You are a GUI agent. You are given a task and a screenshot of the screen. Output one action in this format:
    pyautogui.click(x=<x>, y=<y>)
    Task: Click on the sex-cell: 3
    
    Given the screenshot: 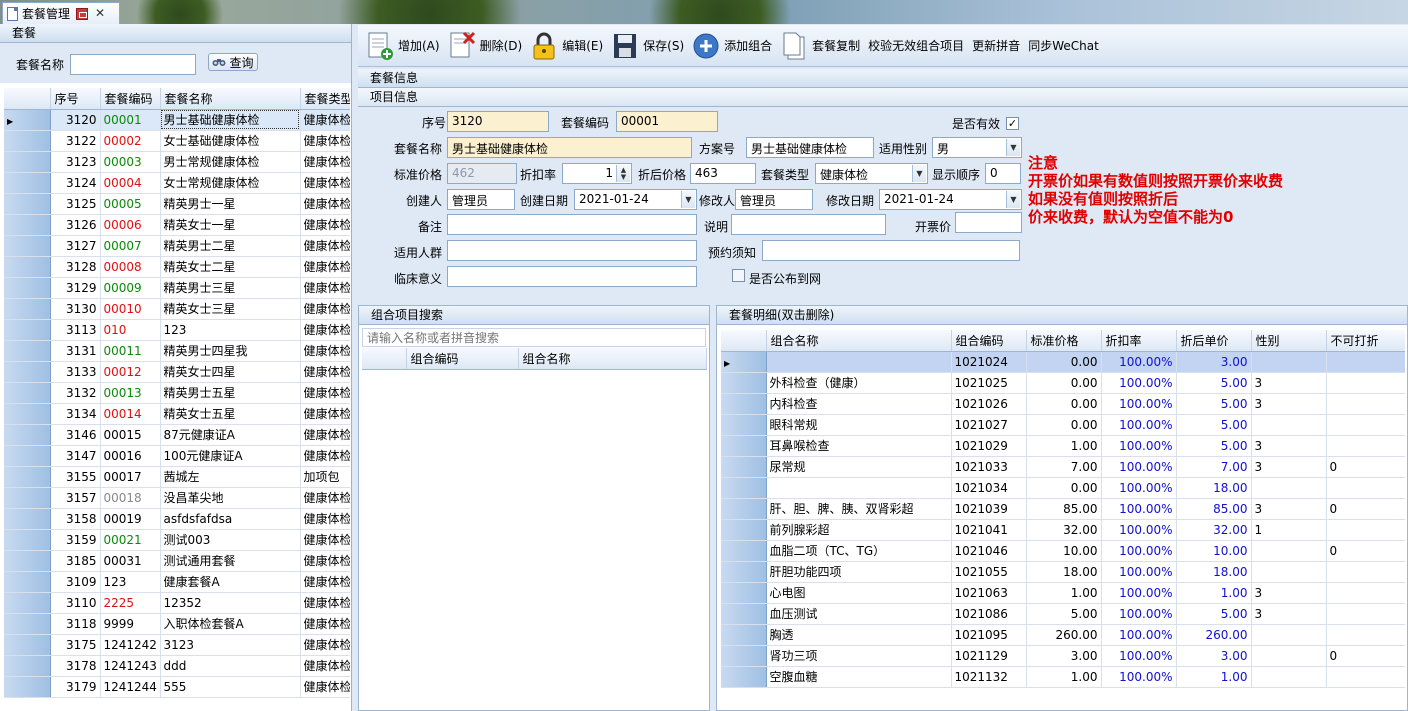 What is the action you would take?
    pyautogui.click(x=1289, y=404)
    